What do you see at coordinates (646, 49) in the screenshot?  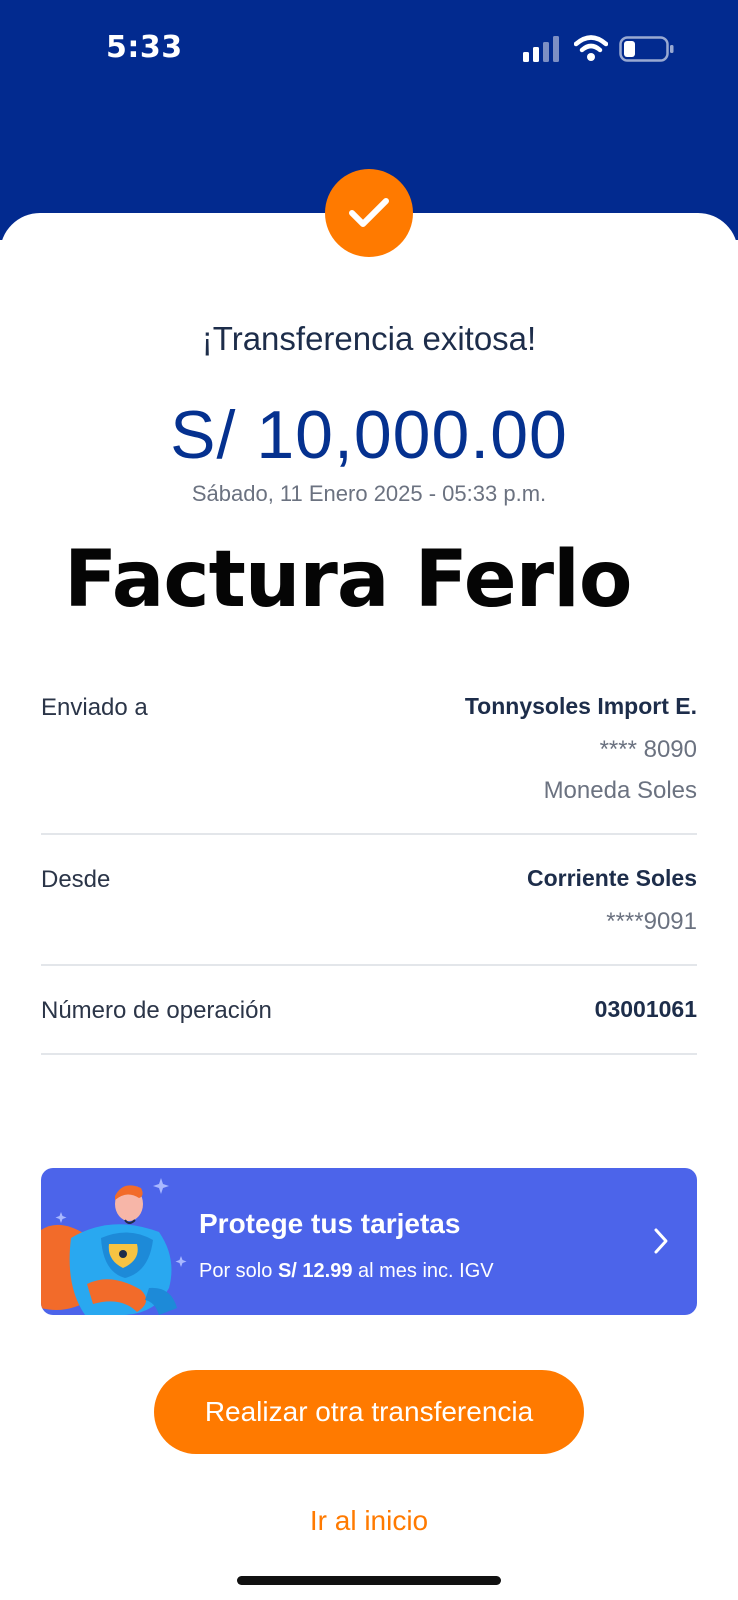 I see `battery-icon` at bounding box center [646, 49].